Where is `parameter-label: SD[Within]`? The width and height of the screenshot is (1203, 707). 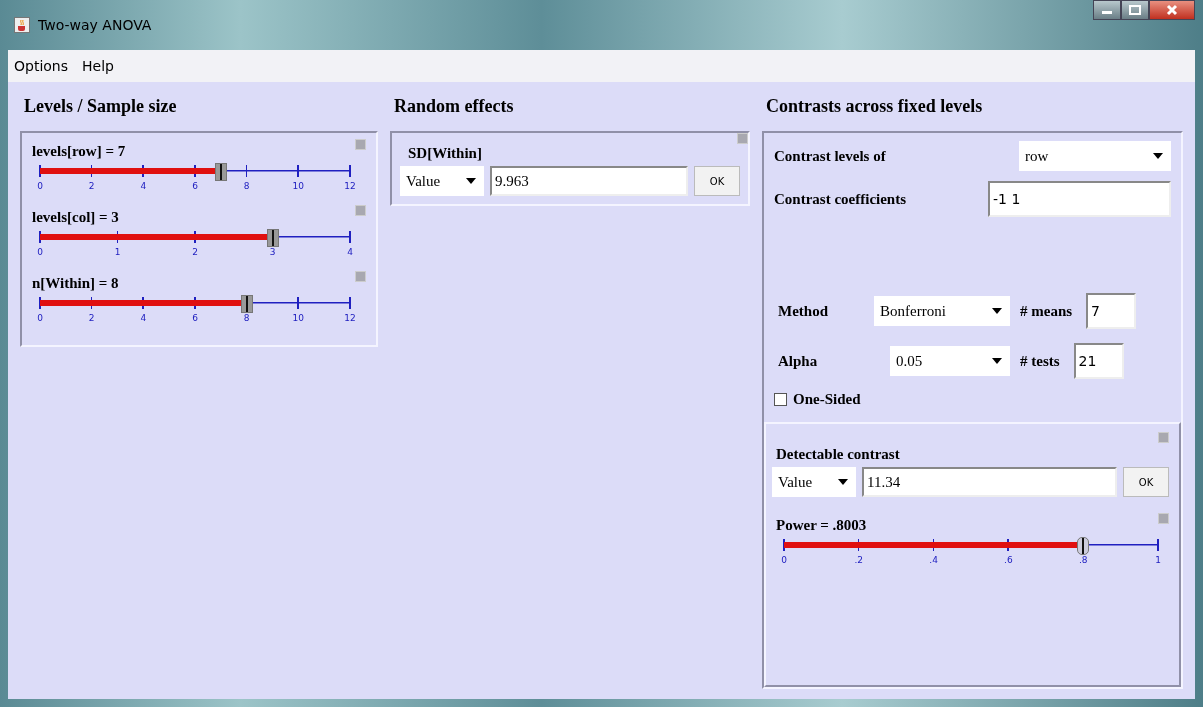 parameter-label: SD[Within] is located at coordinates (445, 153).